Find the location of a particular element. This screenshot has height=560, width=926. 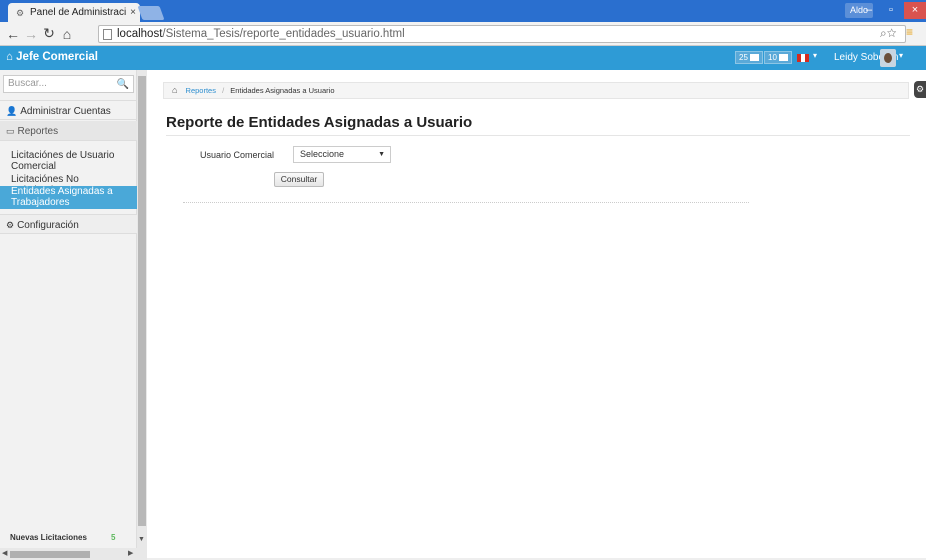

usuario-comercial-select: Seleccione ▼ is located at coordinates (342, 154).